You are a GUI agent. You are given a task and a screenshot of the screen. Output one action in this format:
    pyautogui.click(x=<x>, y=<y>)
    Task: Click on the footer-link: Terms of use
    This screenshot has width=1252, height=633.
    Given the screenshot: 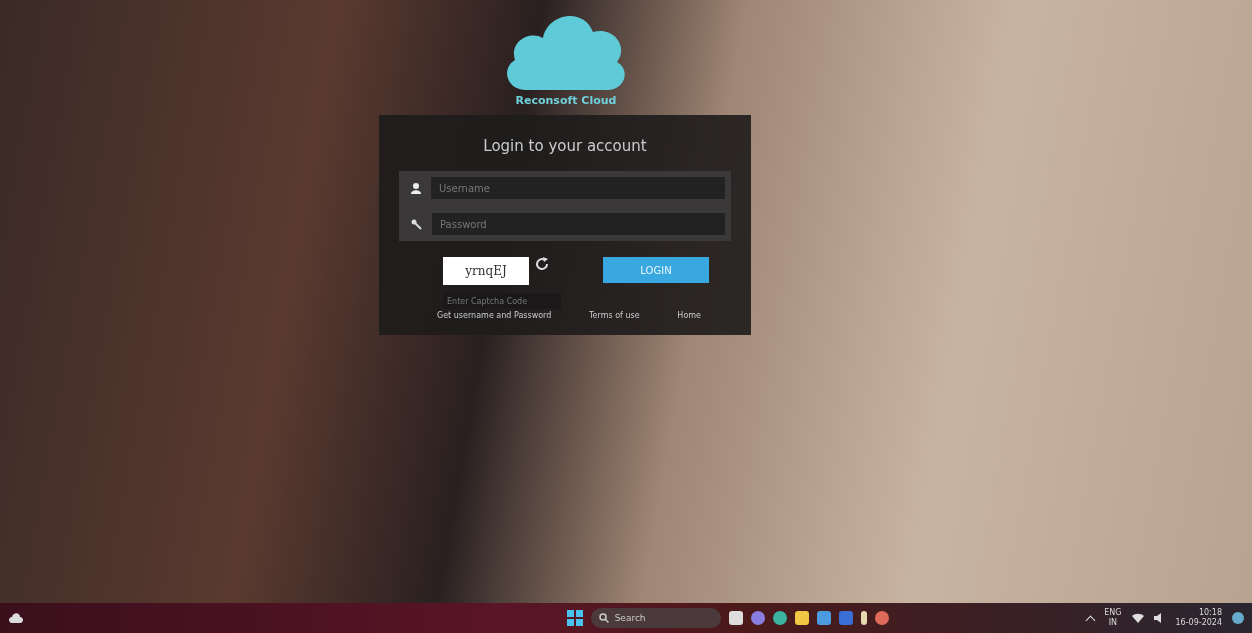 What is the action you would take?
    pyautogui.click(x=614, y=315)
    